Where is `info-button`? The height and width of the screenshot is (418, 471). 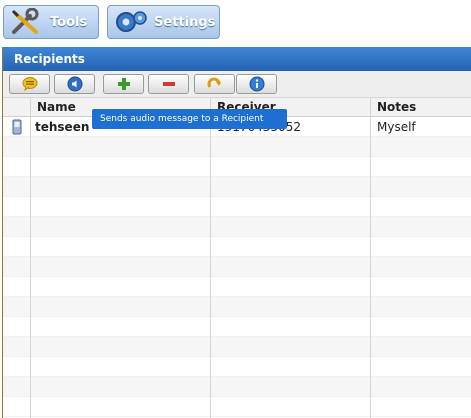 info-button is located at coordinates (256, 84).